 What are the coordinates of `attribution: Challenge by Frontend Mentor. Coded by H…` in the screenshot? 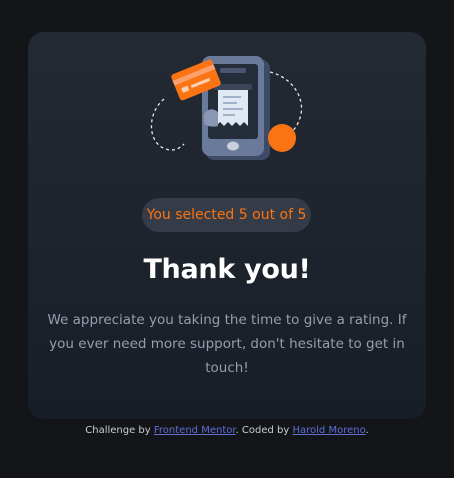 It's located at (227, 431).